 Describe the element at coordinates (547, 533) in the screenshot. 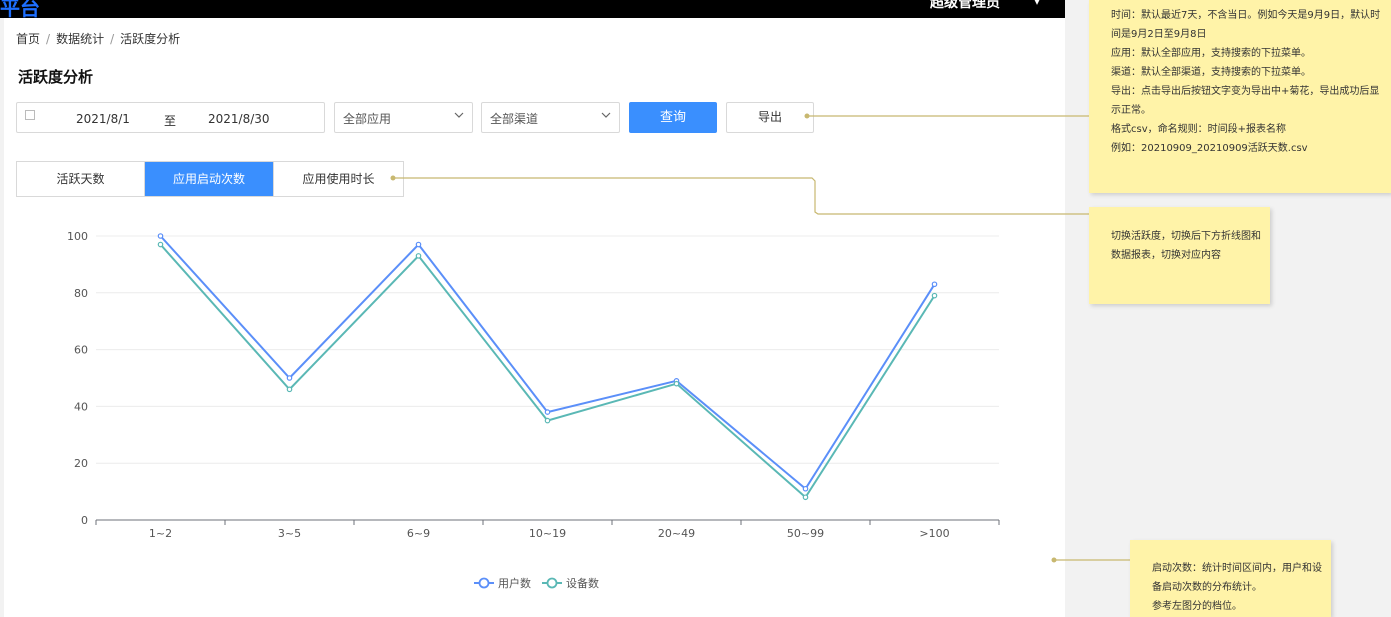

I see `x-tick-label: 10~19` at that location.